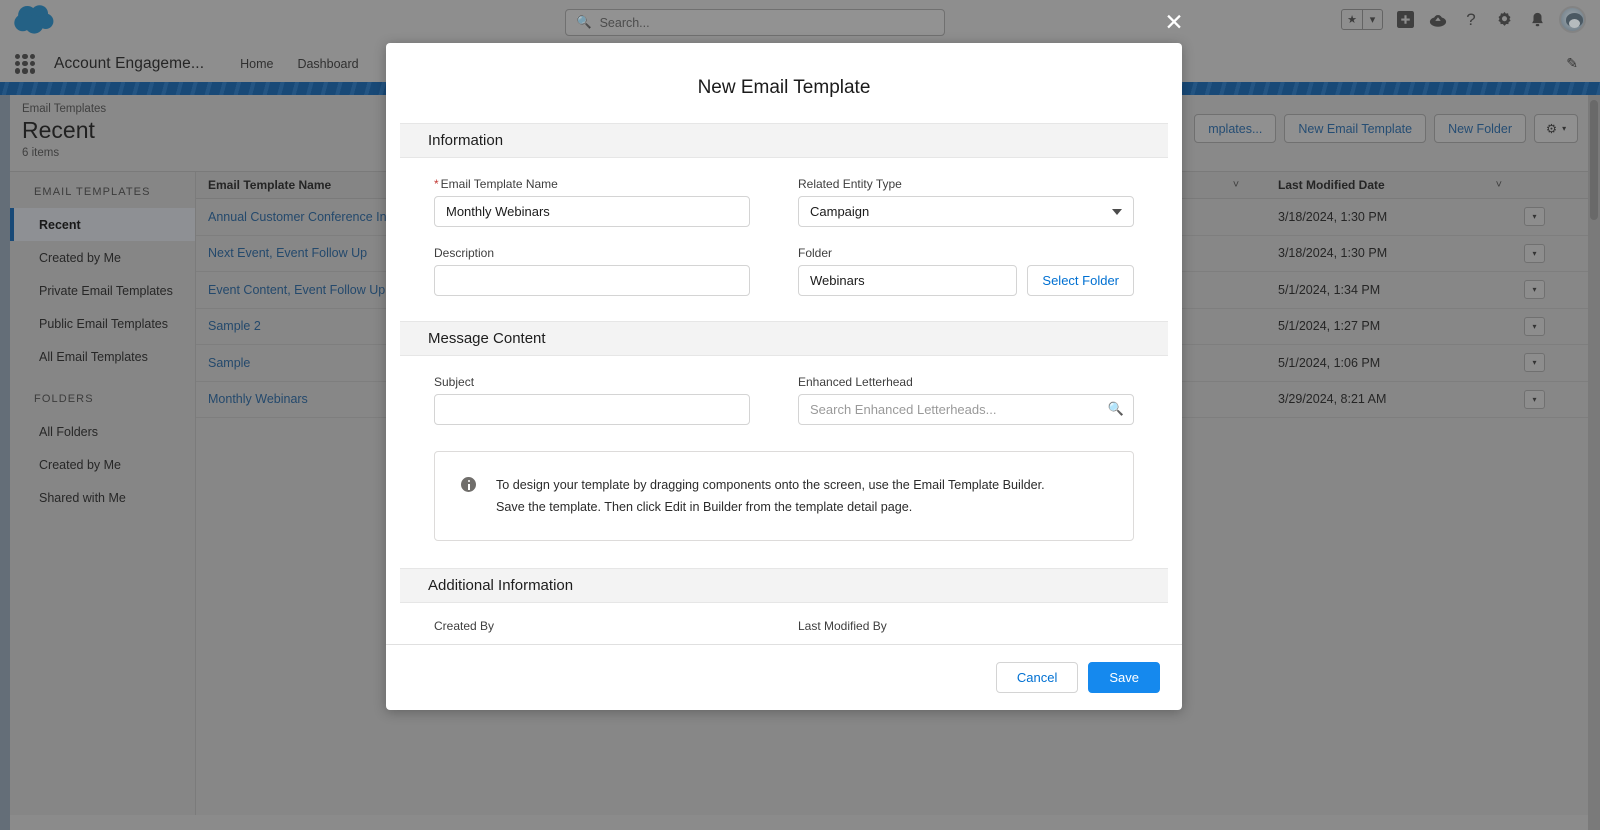 The image size is (1600, 830). I want to click on field-email-template-name: * Email Template Name Monthly Webinars, so click(592, 202).